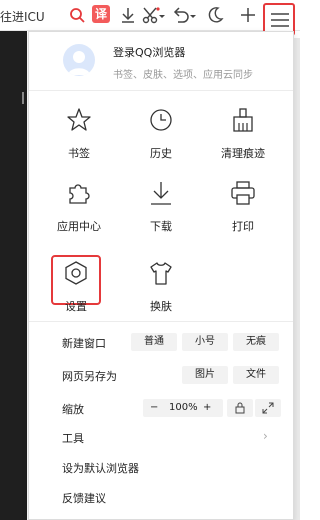 The height and width of the screenshot is (520, 320). Describe the element at coordinates (280, 20) in the screenshot. I see `hamburger-icon` at that location.